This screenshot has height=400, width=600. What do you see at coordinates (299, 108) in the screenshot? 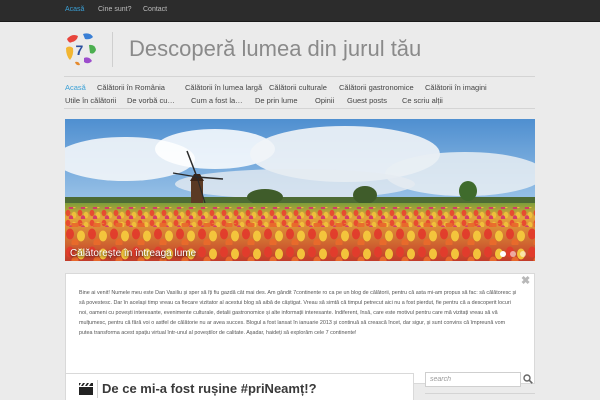
I see `nav-divider` at bounding box center [299, 108].